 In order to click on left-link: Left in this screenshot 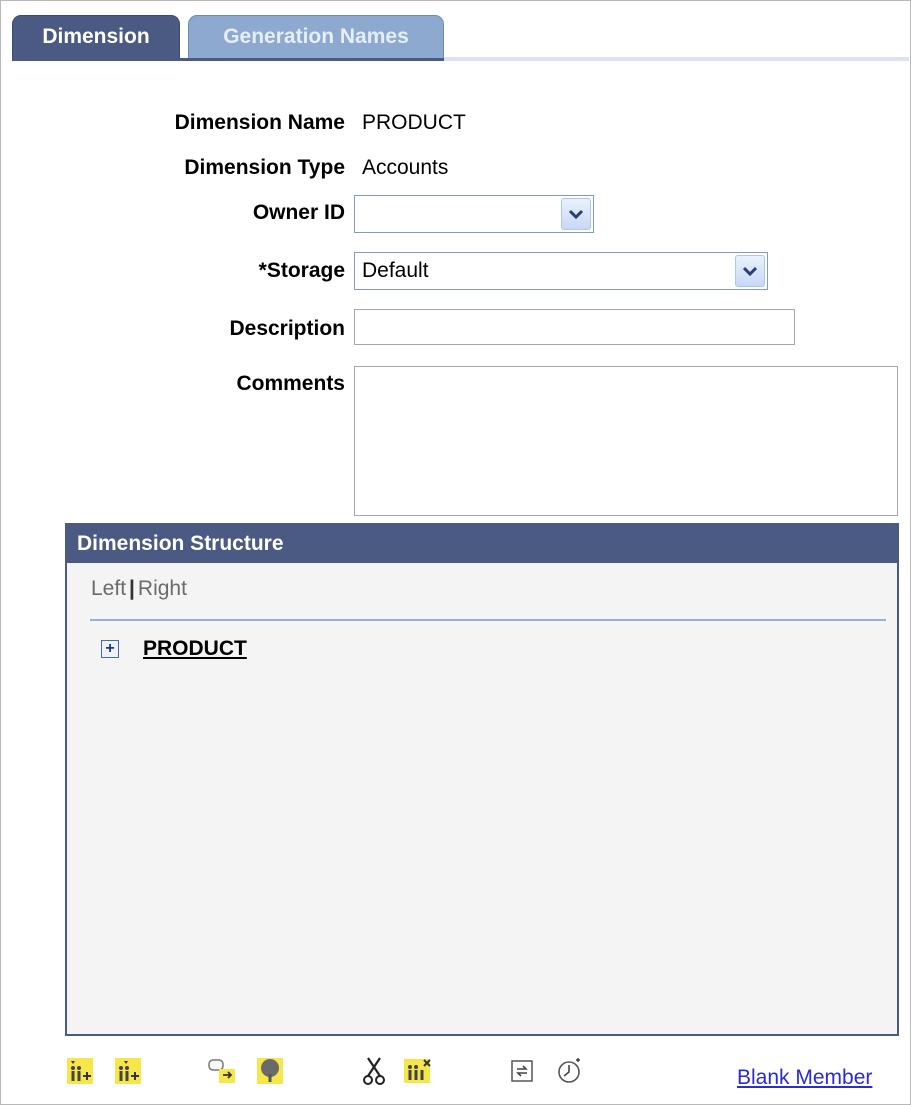, I will do `click(108, 588)`.